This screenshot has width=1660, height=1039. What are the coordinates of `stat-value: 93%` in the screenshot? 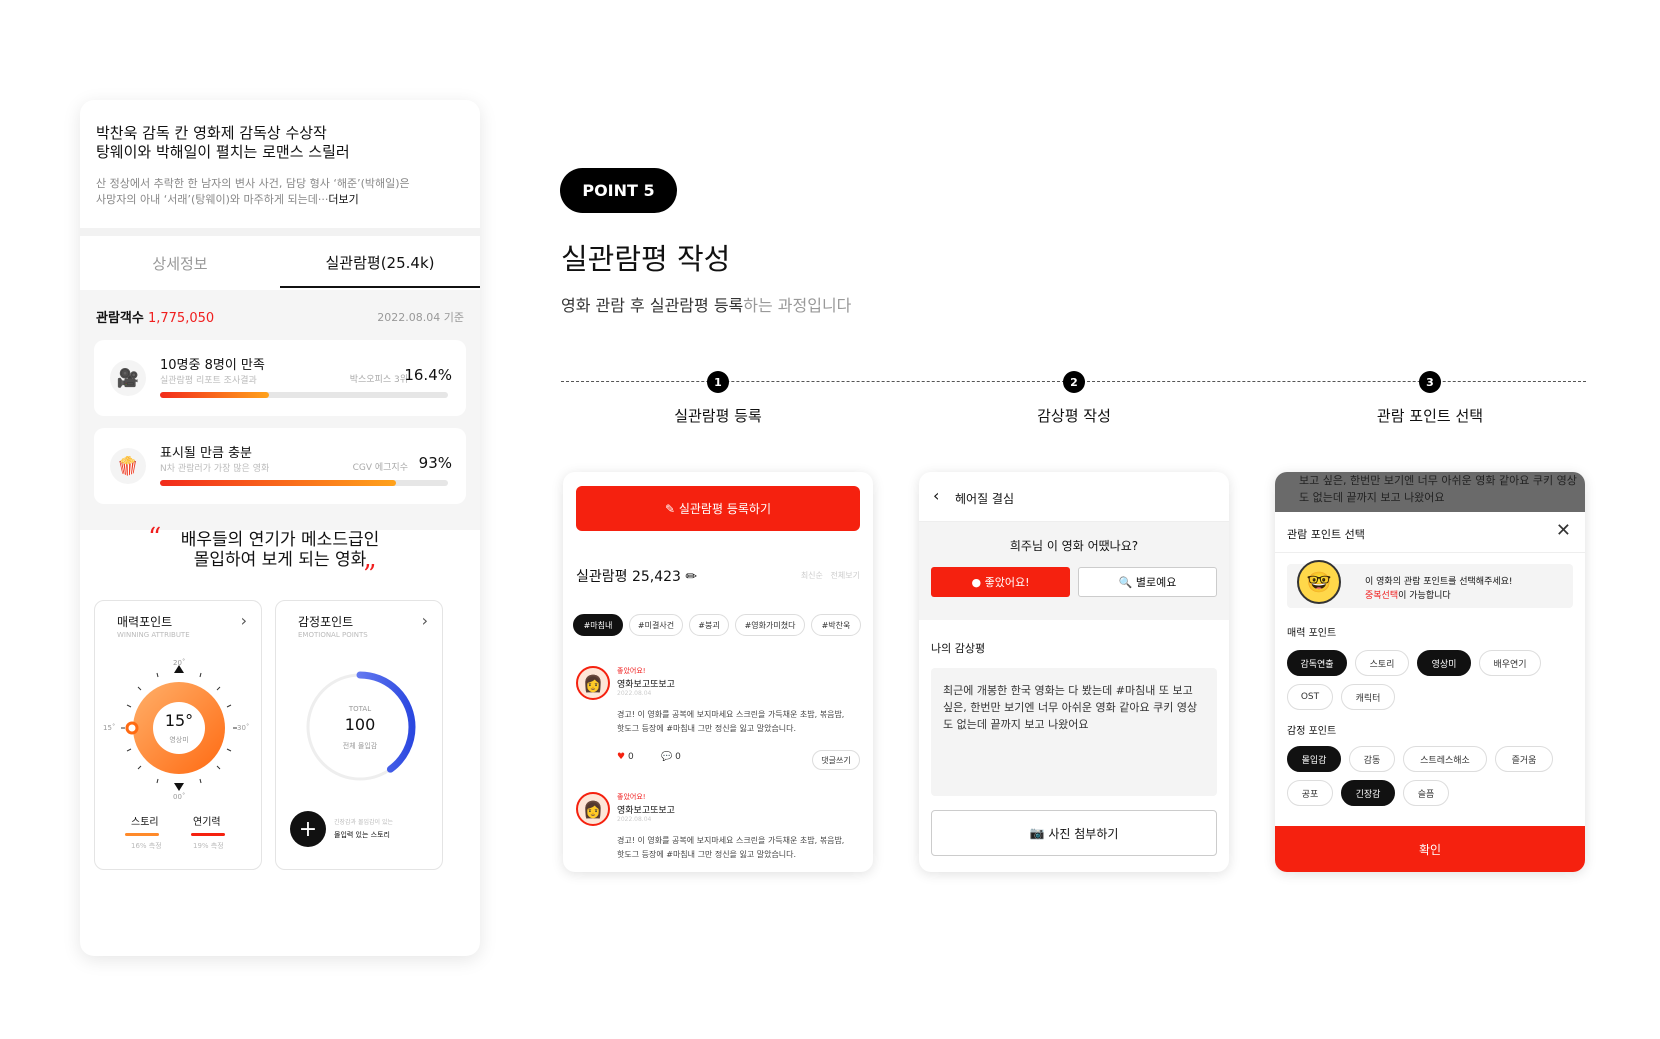 It's located at (435, 463).